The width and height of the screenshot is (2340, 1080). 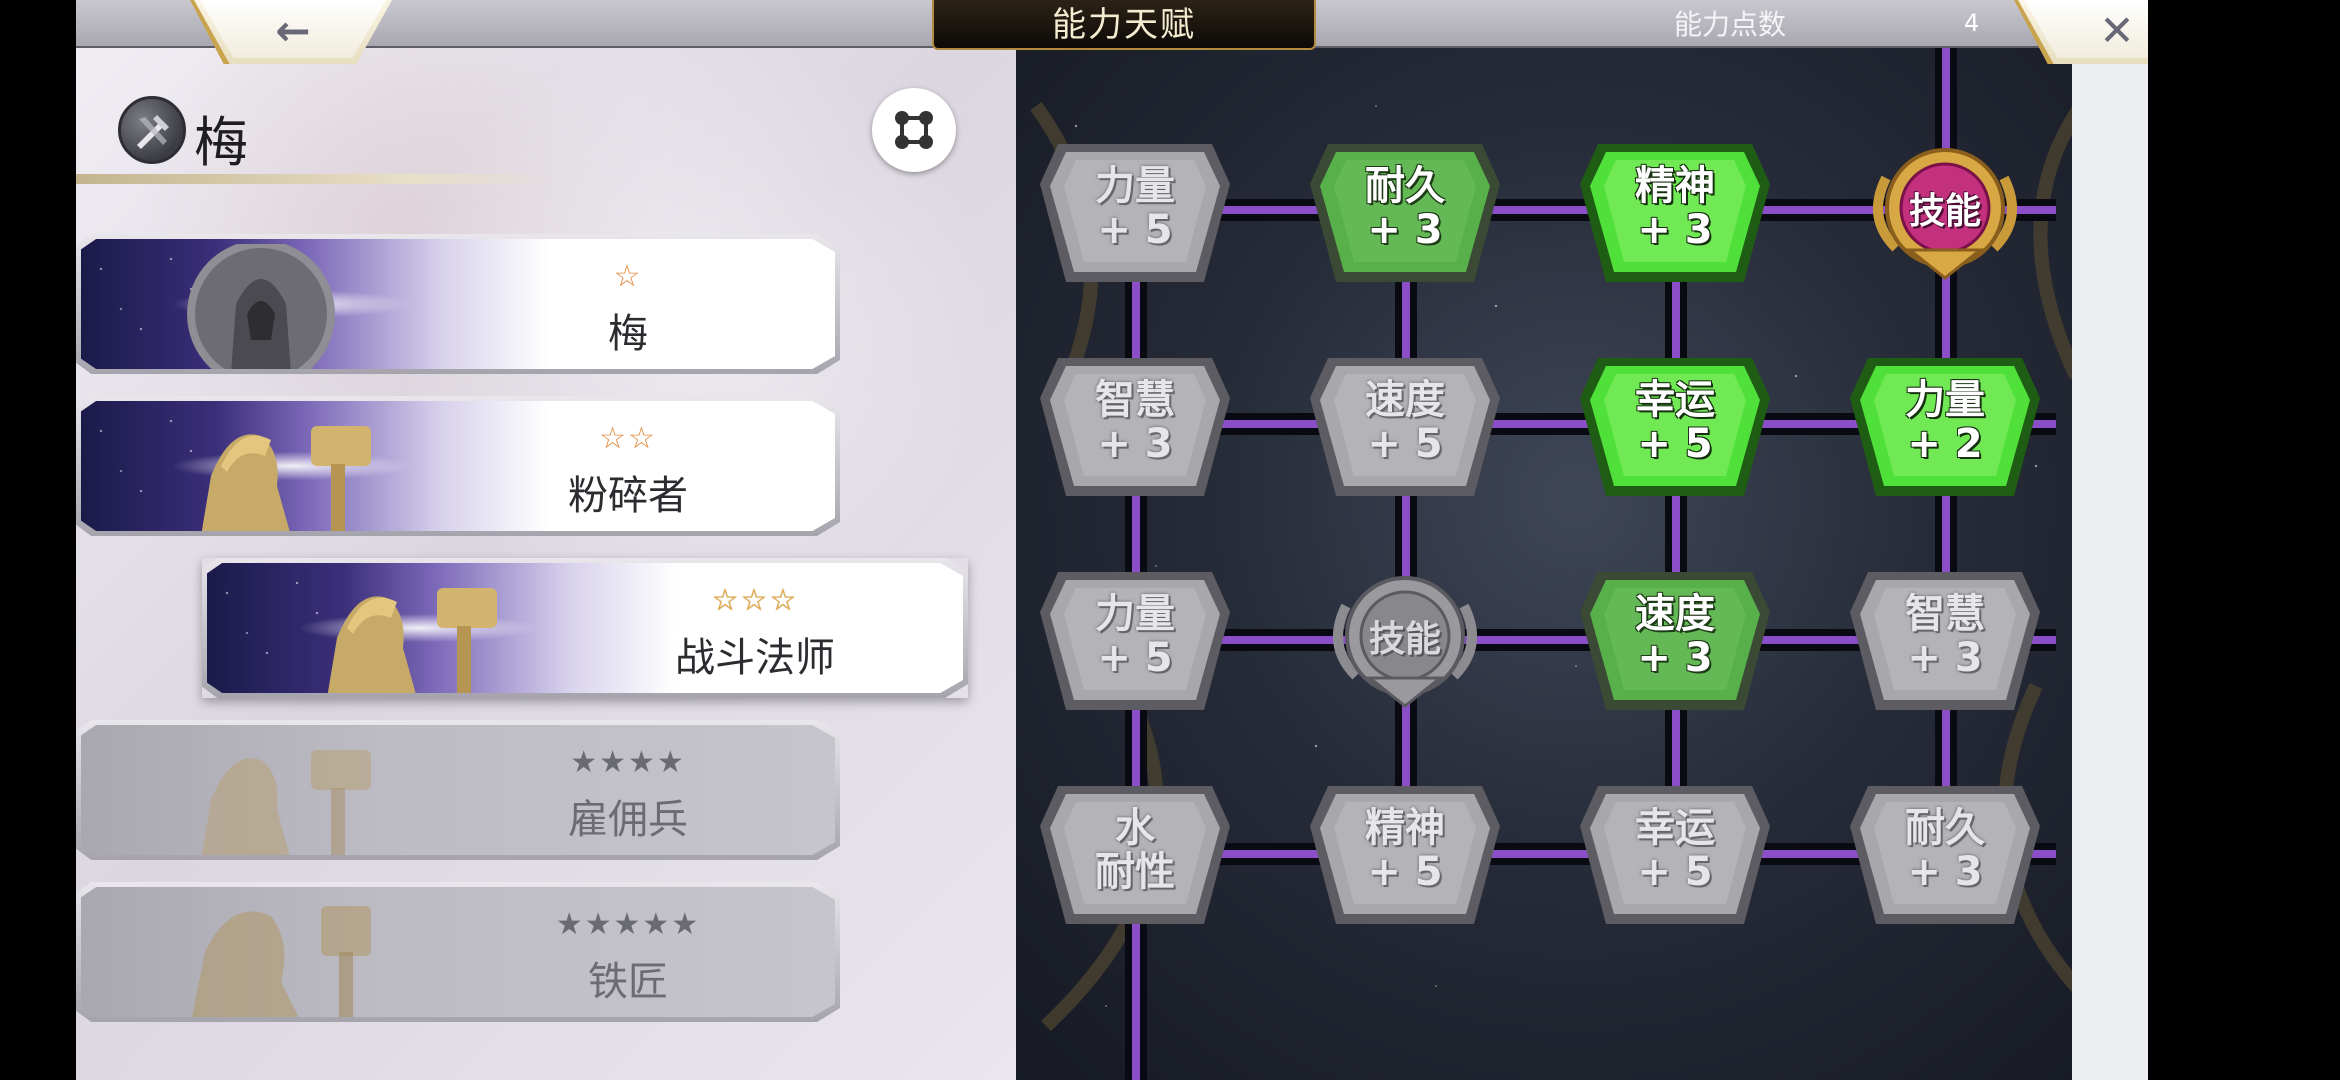 I want to click on ability-node: 精神 + 3, so click(x=1675, y=213).